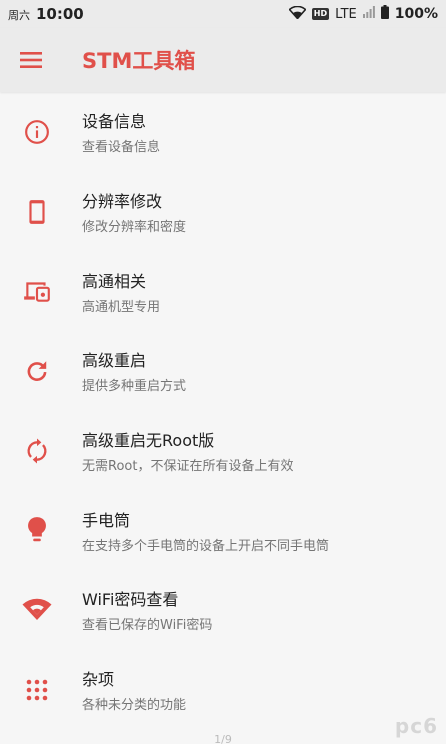  What do you see at coordinates (106, 520) in the screenshot?
I see `item-title: 手电筒` at bounding box center [106, 520].